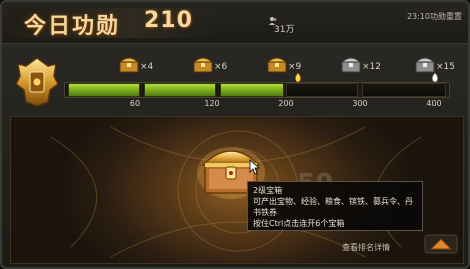 Image resolution: width=470 pixels, height=269 pixels. Describe the element at coordinates (284, 30) in the screenshot. I see `participant-count: 31万` at that location.